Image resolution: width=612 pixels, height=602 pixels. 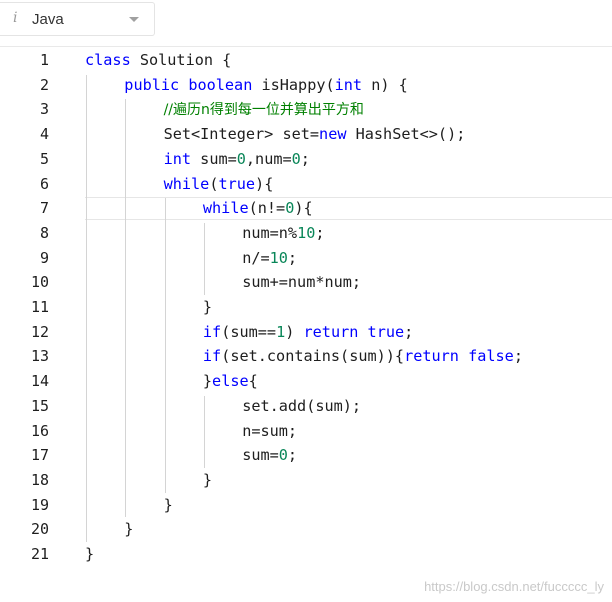 I want to click on code-token: isHappy(, so click(x=293, y=84).